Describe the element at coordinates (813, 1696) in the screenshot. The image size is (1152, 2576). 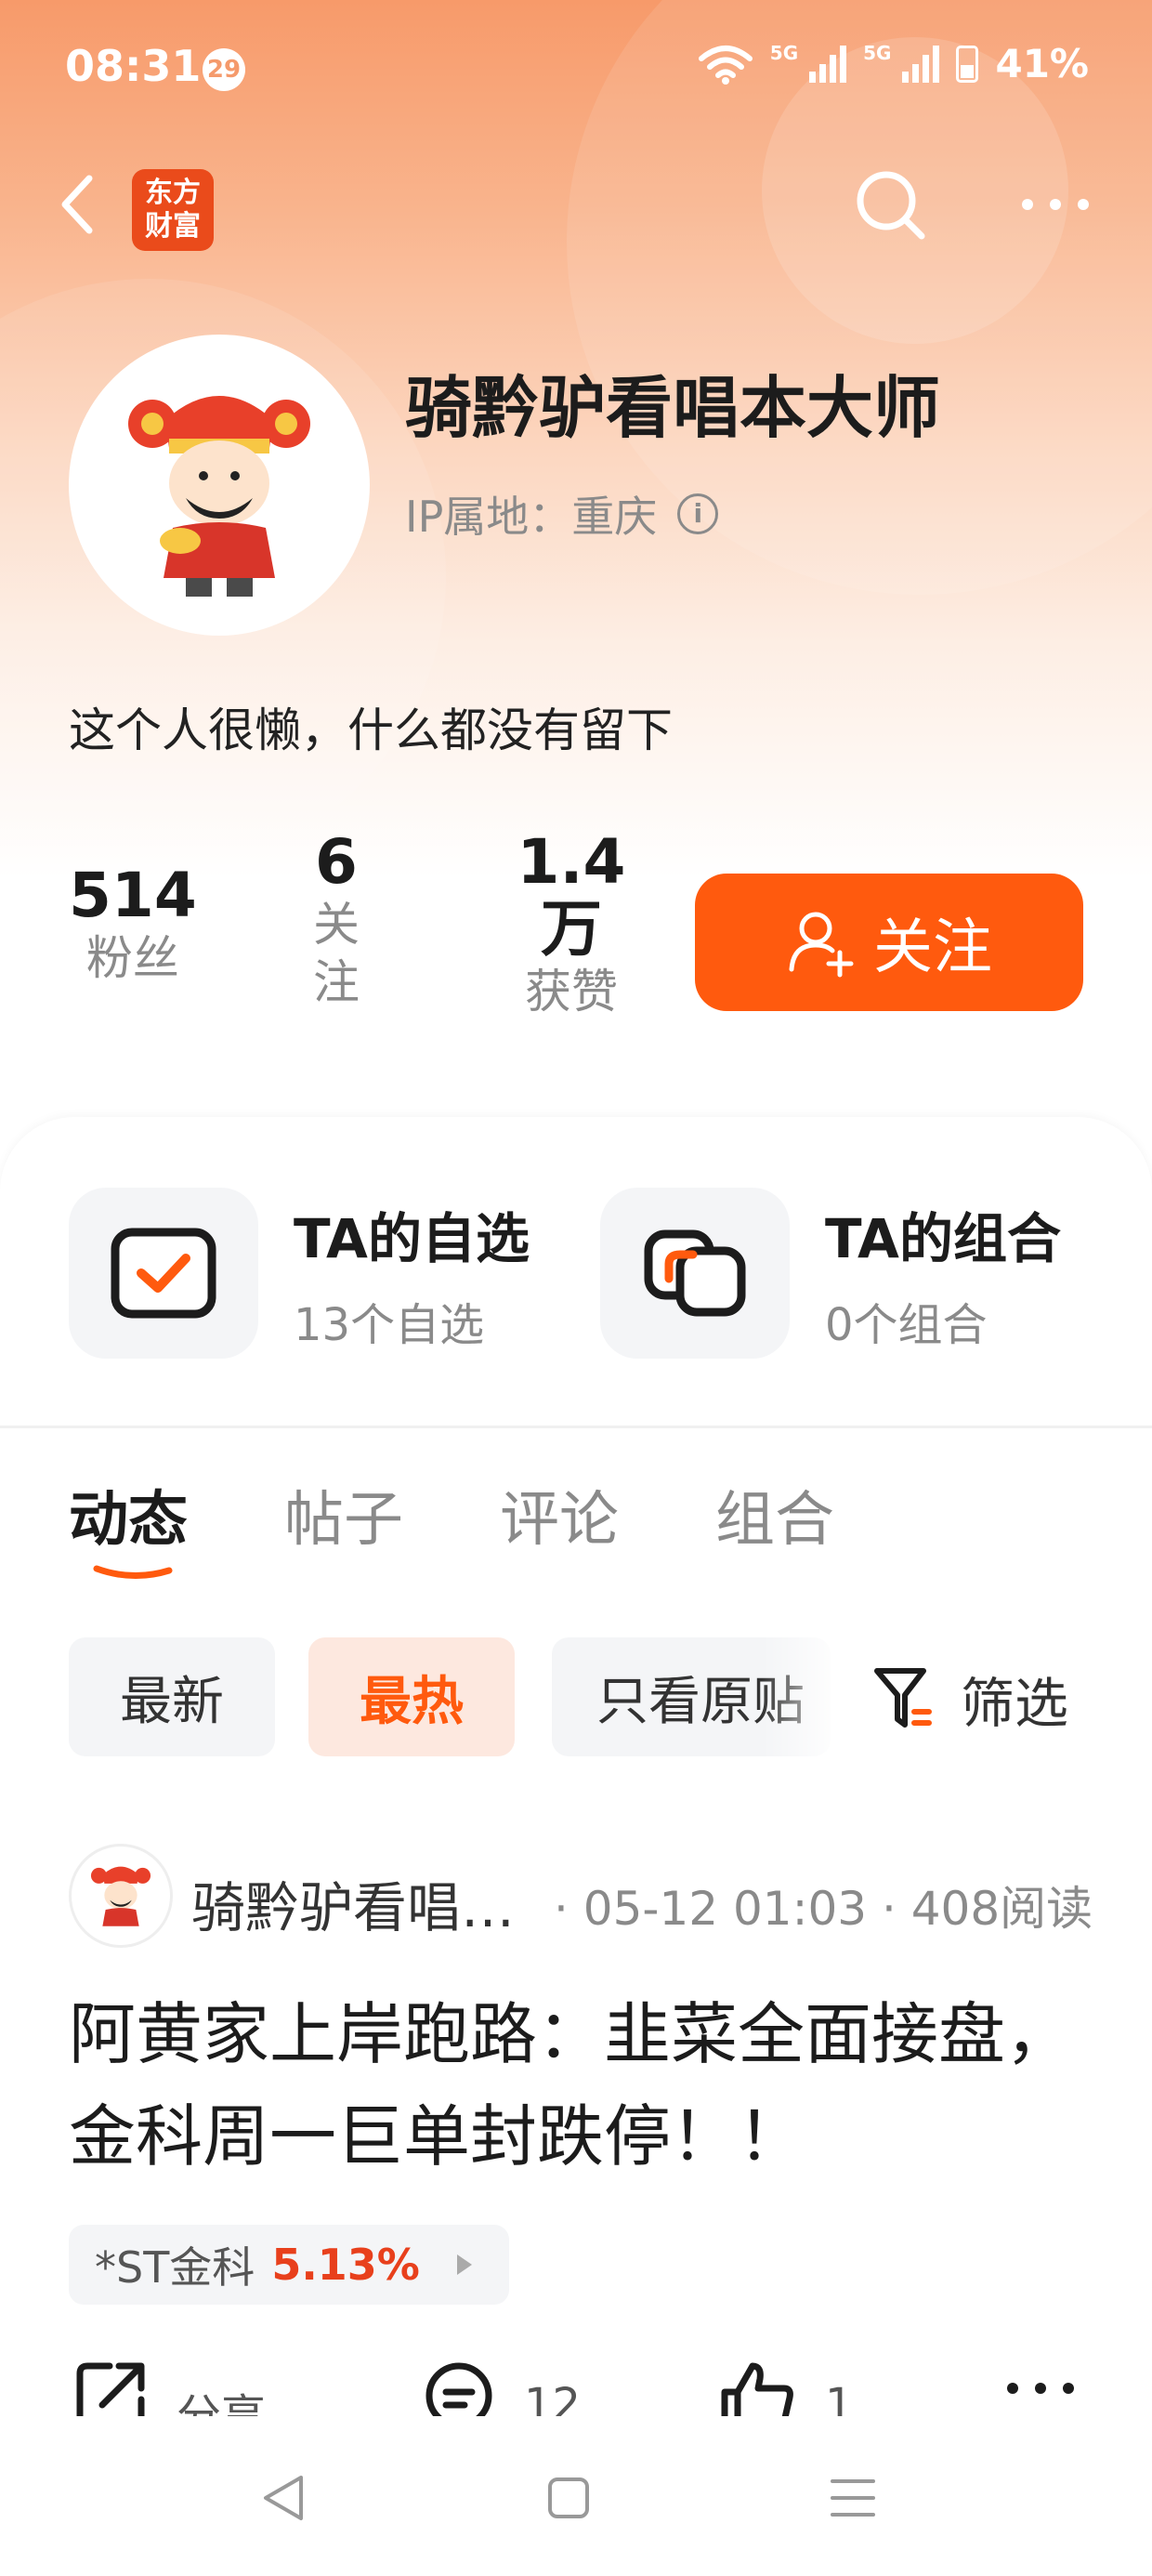
I see `chip-scroll-fade` at that location.